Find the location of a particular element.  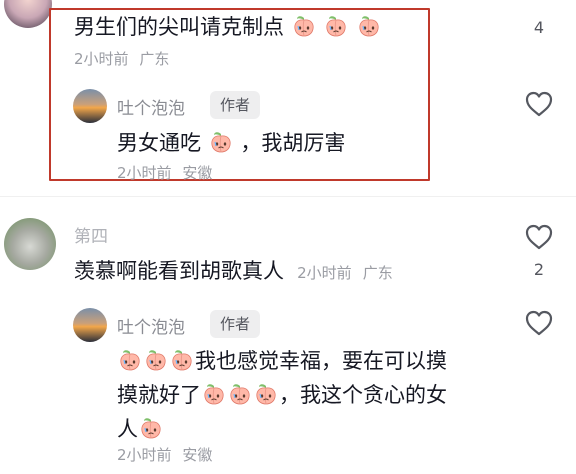

like-count: 2 is located at coordinates (539, 269).